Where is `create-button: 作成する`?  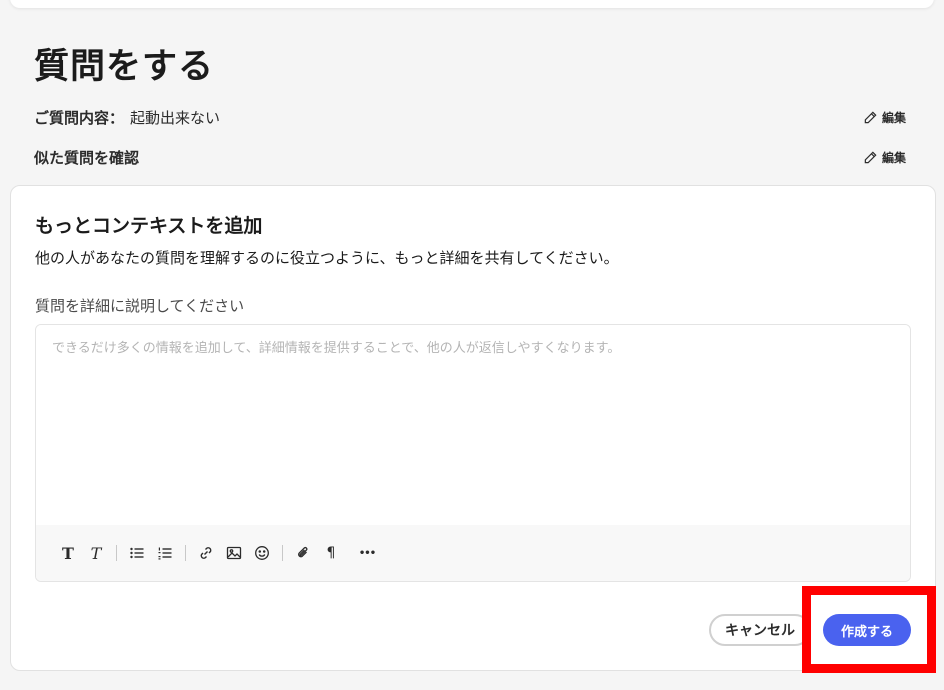
create-button: 作成する is located at coordinates (867, 630).